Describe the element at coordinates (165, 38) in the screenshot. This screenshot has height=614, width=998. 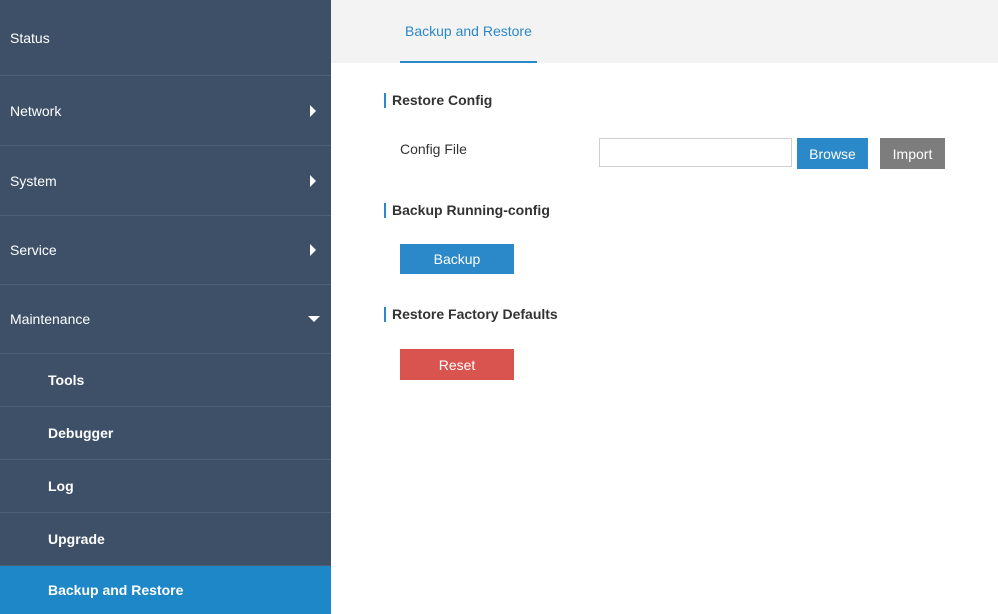
I see `sidebar-item-status: Status` at that location.